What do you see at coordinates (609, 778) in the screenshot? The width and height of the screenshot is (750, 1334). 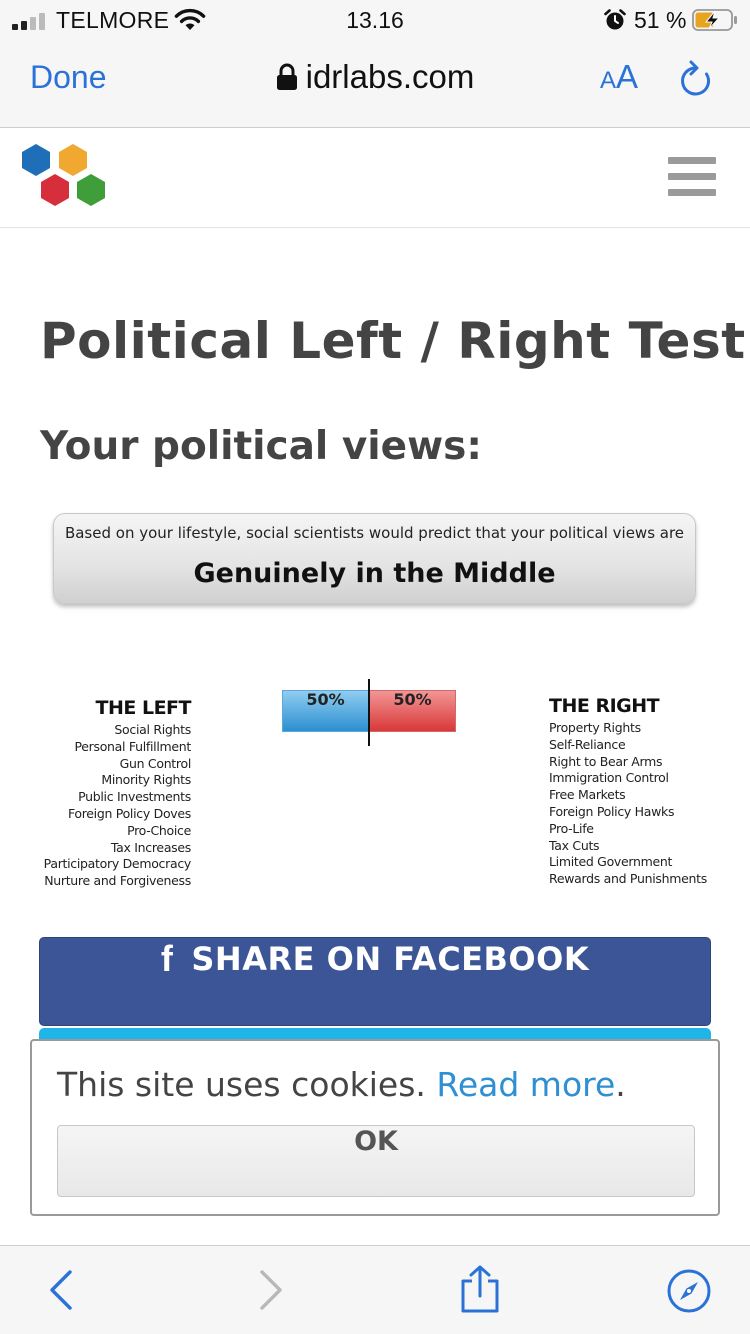 I see `list-item: Immigration Control` at bounding box center [609, 778].